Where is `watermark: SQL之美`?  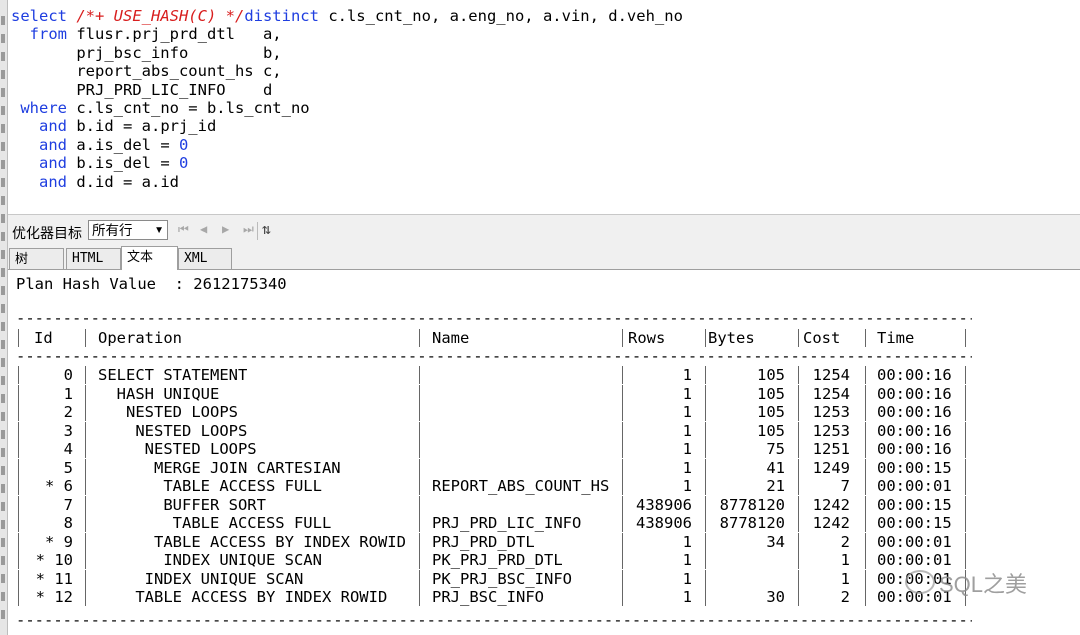
watermark: SQL之美 is located at coordinates (983, 584).